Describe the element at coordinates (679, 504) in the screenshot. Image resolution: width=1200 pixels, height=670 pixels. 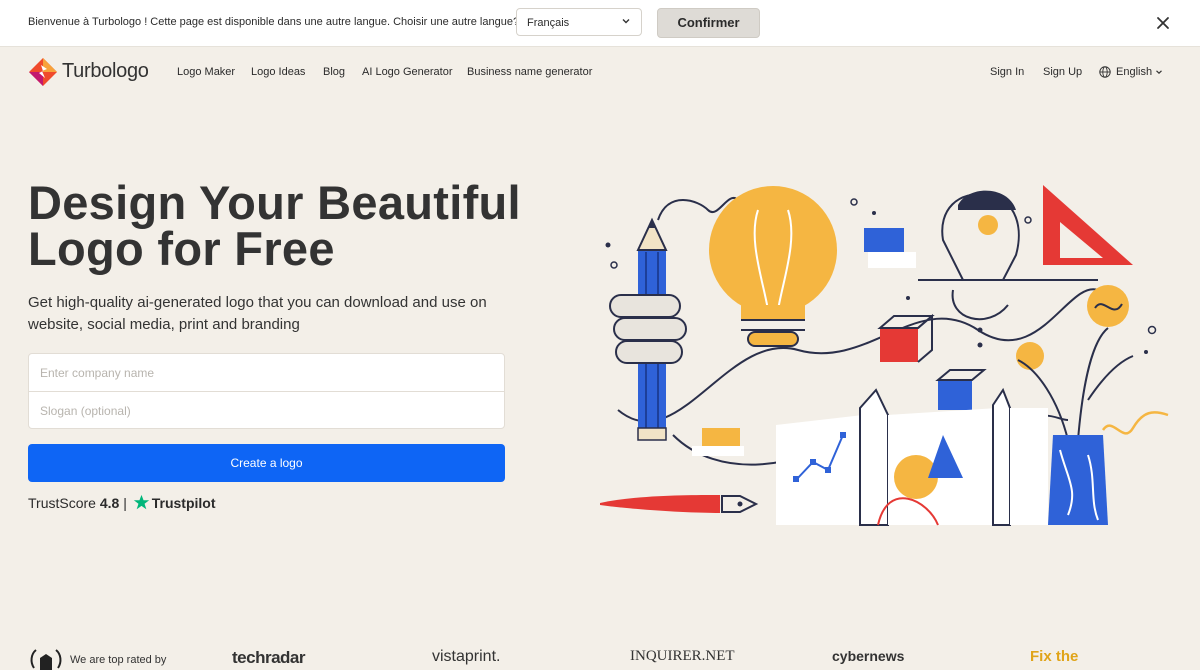
I see `pen-drawing` at that location.